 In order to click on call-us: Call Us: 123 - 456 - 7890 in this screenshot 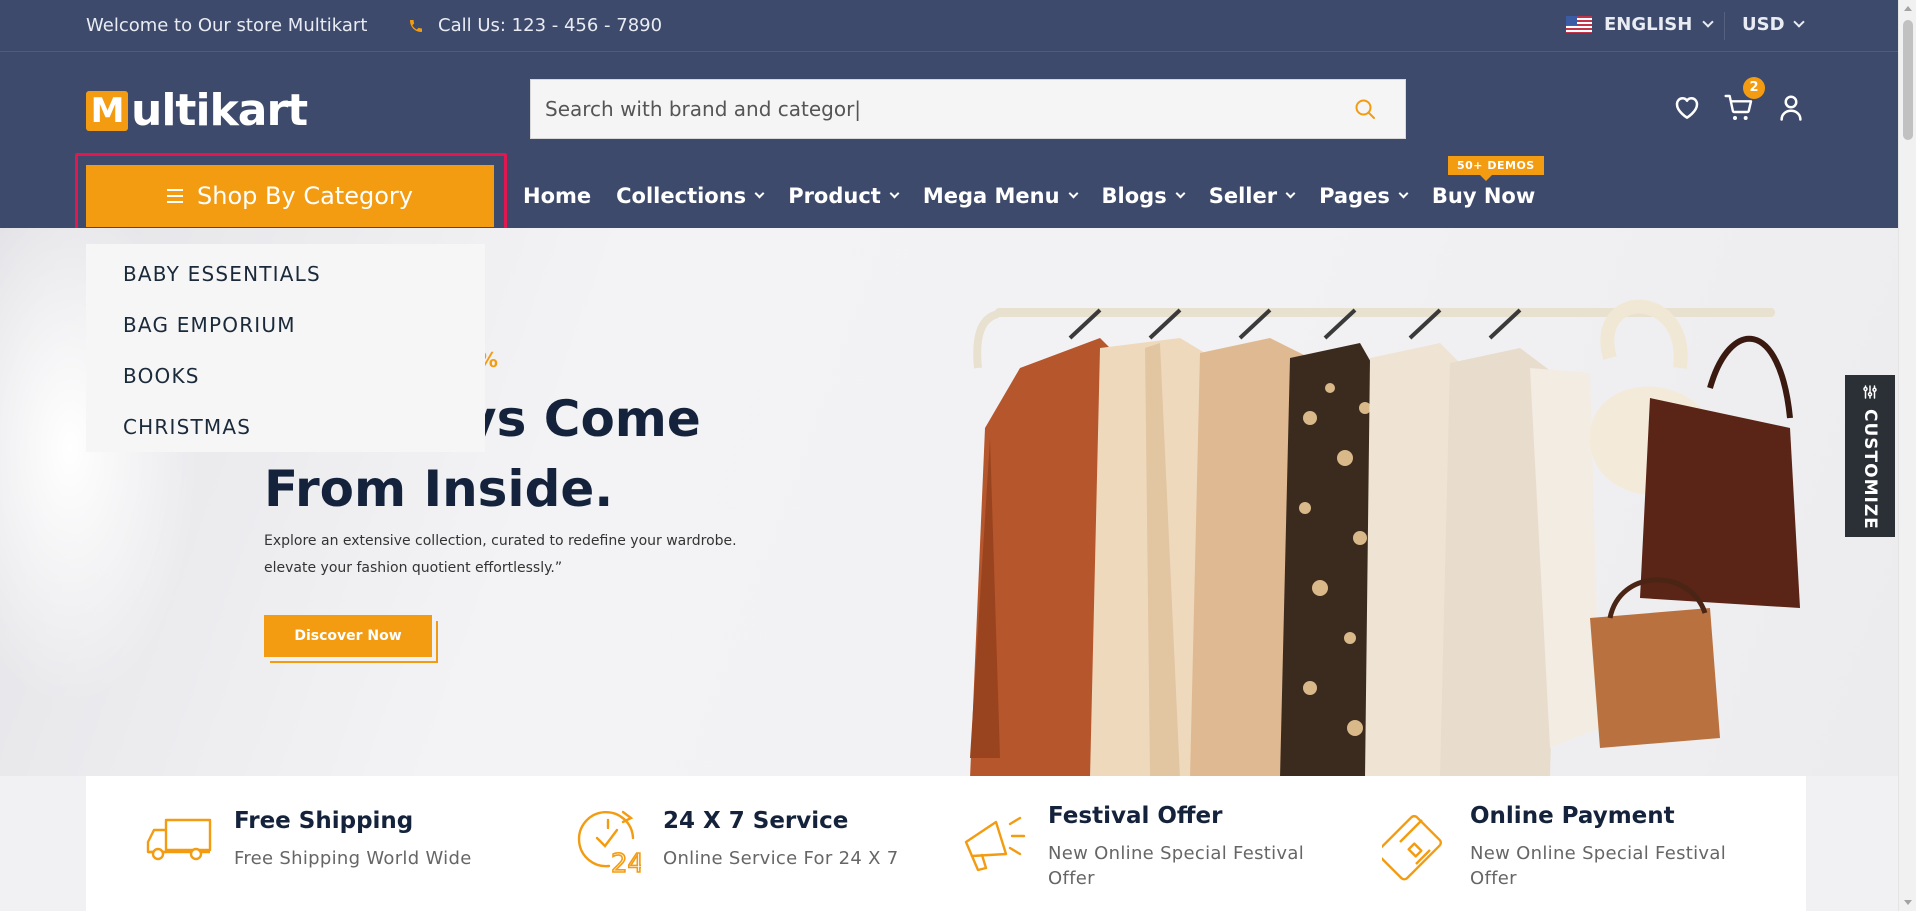, I will do `click(535, 25)`.